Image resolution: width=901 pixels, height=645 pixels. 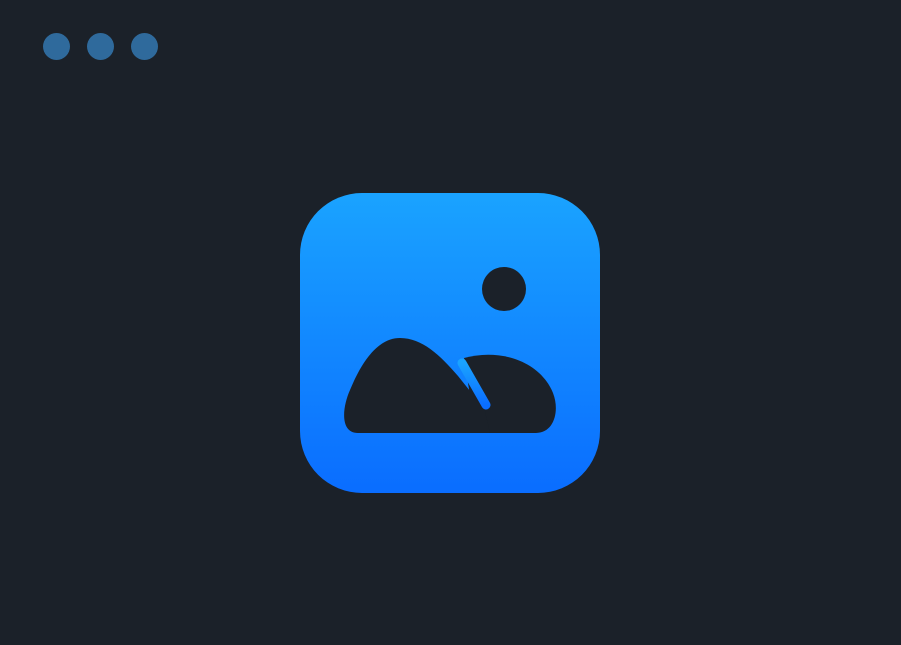 I want to click on minimize-window-button, so click(x=100, y=46).